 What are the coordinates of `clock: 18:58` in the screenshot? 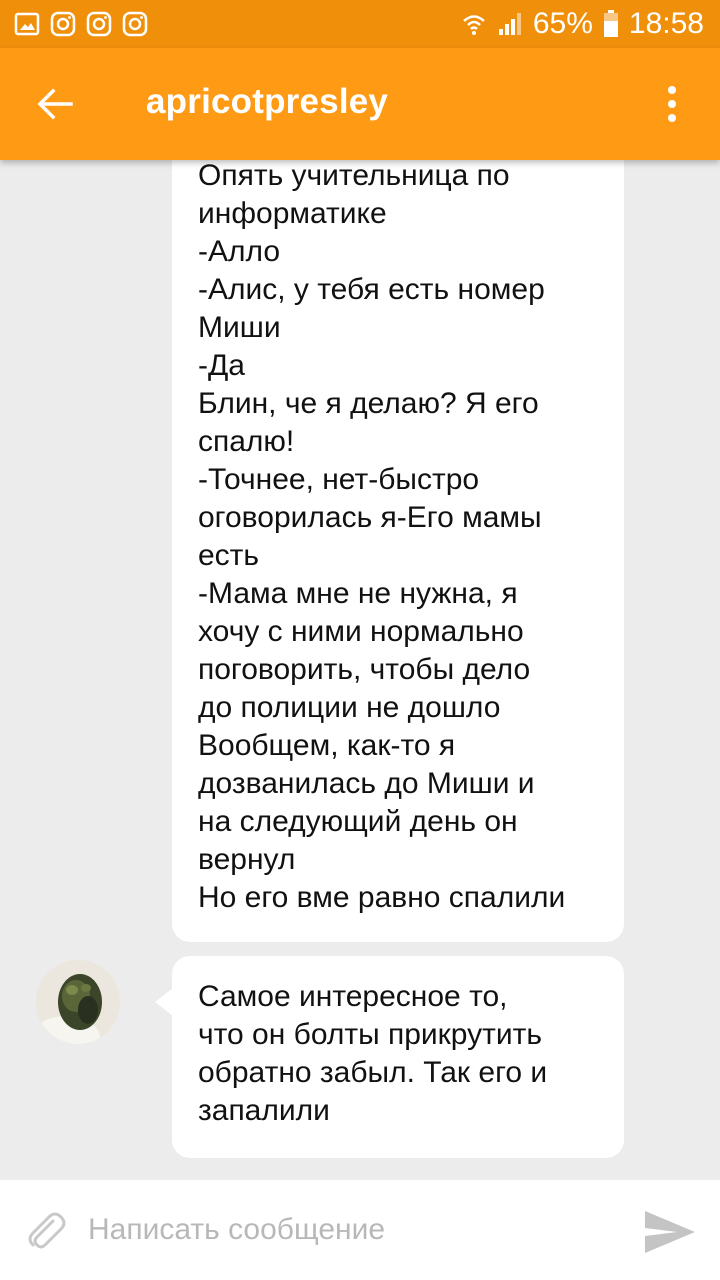 It's located at (666, 23).